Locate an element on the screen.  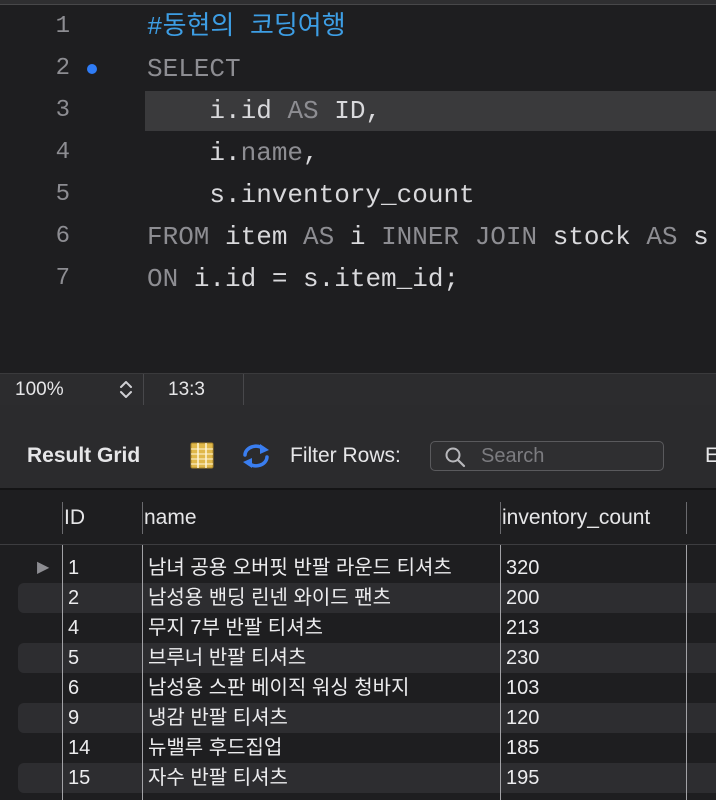
grid-header: ID name inventory_count is located at coordinates (358, 517).